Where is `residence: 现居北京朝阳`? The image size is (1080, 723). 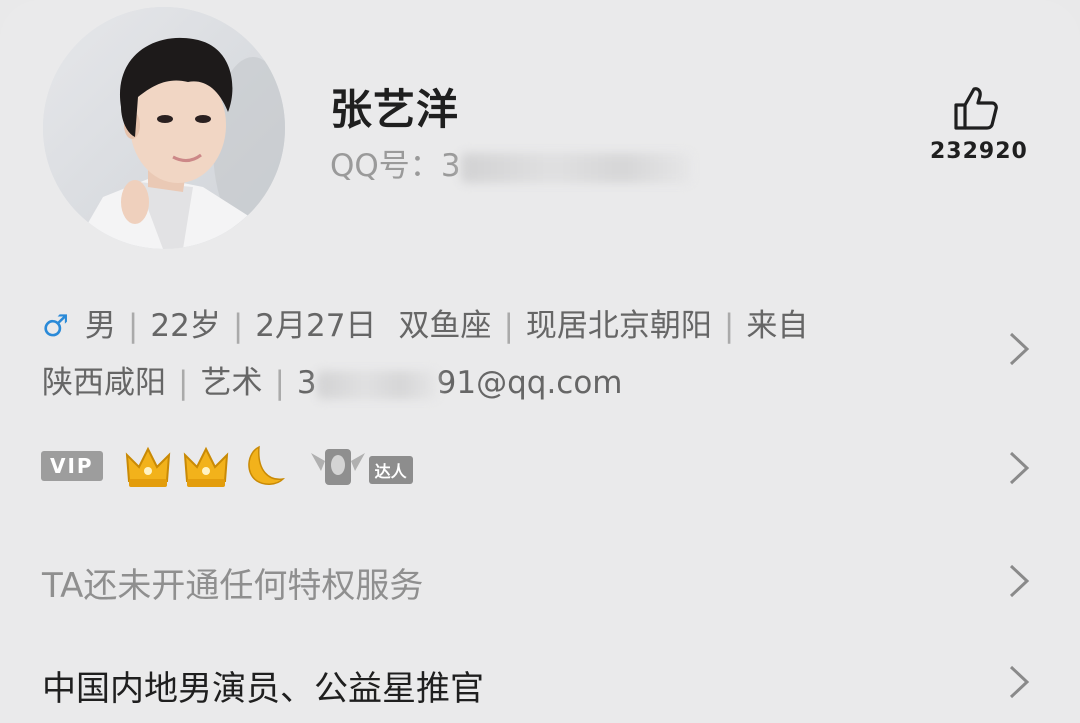 residence: 现居北京朝阳 is located at coordinates (618, 326).